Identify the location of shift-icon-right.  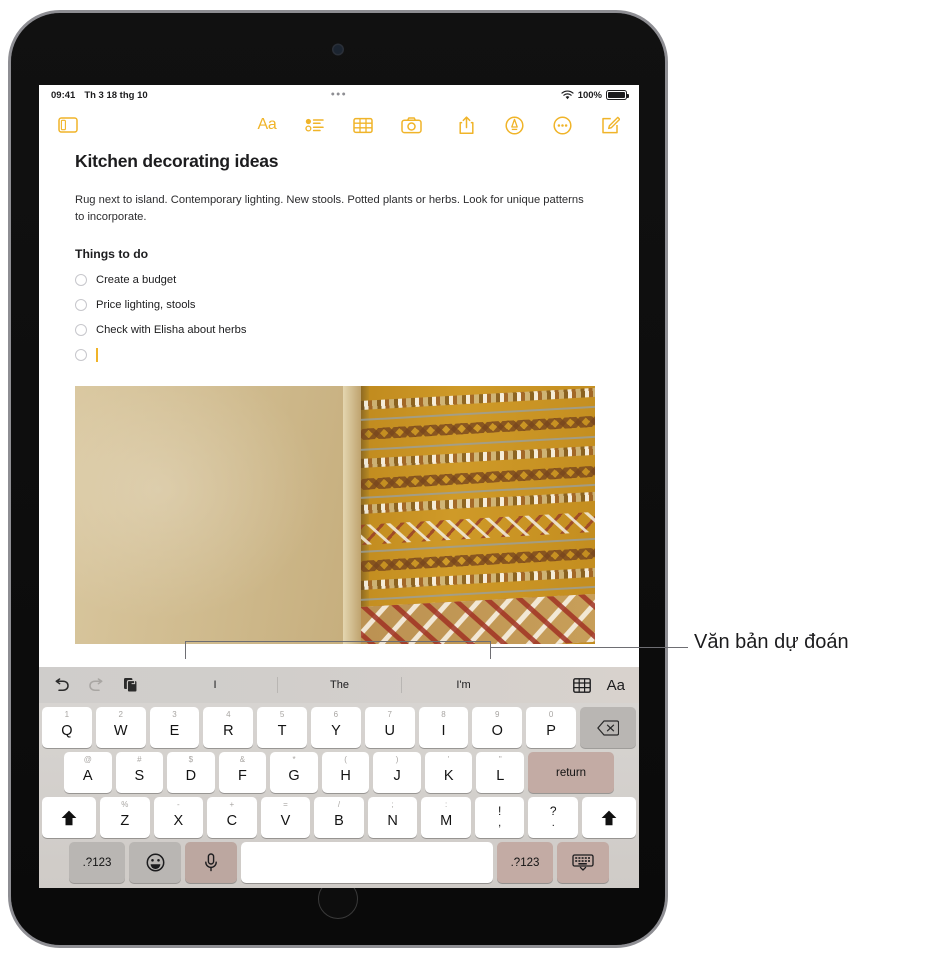
(609, 817).